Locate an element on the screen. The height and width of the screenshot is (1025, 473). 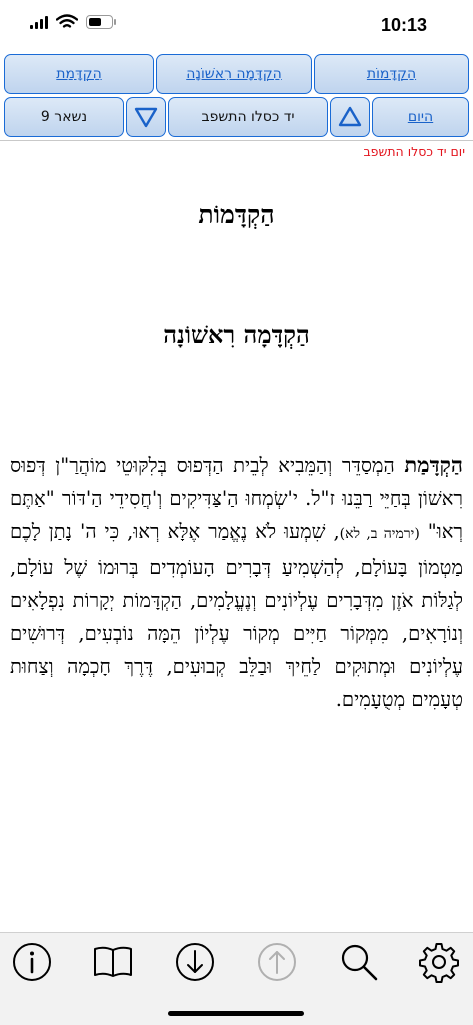
search-icon is located at coordinates (359, 962).